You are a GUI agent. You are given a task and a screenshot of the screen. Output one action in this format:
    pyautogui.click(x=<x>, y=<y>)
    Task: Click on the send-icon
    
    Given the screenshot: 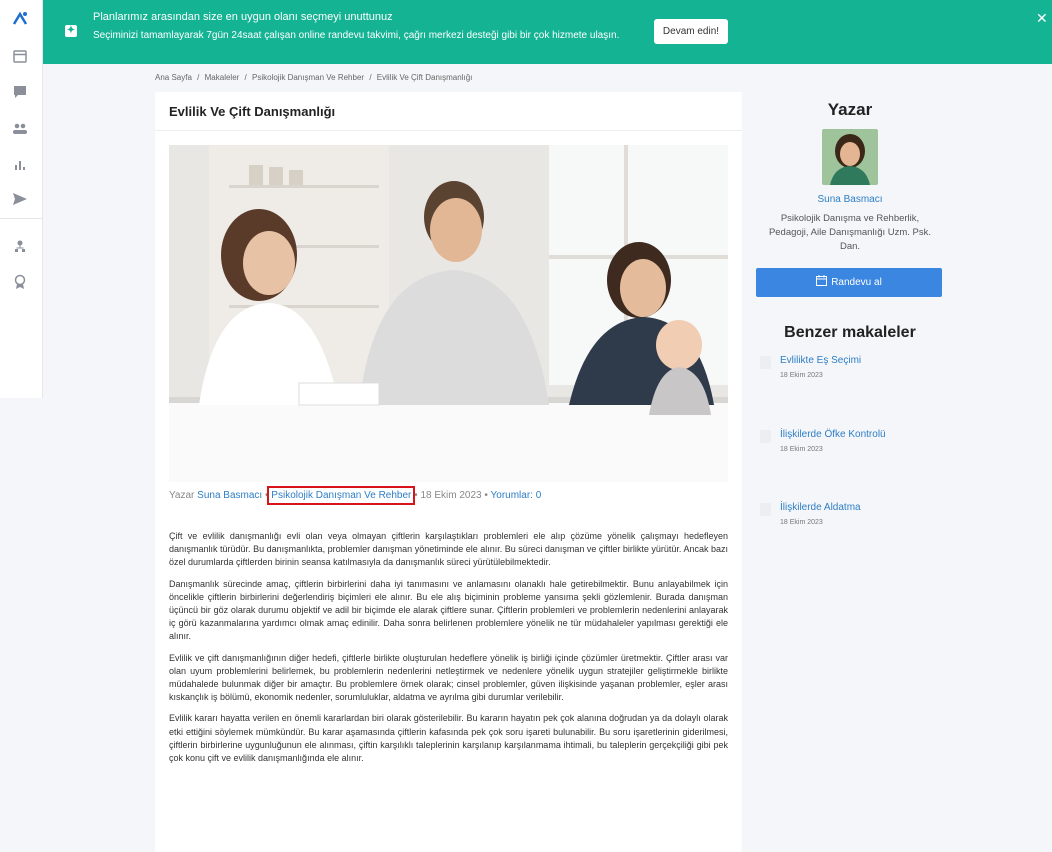 What is the action you would take?
    pyautogui.click(x=20, y=199)
    